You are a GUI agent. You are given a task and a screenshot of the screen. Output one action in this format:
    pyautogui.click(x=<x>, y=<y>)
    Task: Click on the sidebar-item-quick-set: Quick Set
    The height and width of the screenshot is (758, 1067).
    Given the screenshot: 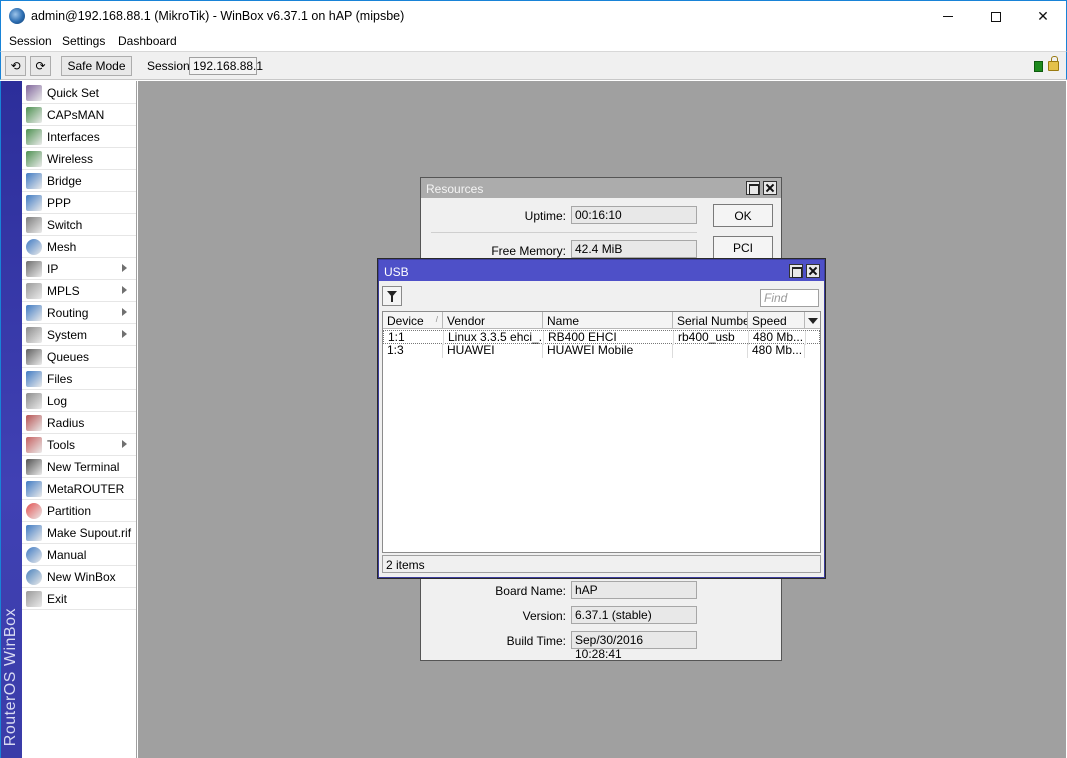 What is the action you would take?
    pyautogui.click(x=79, y=93)
    